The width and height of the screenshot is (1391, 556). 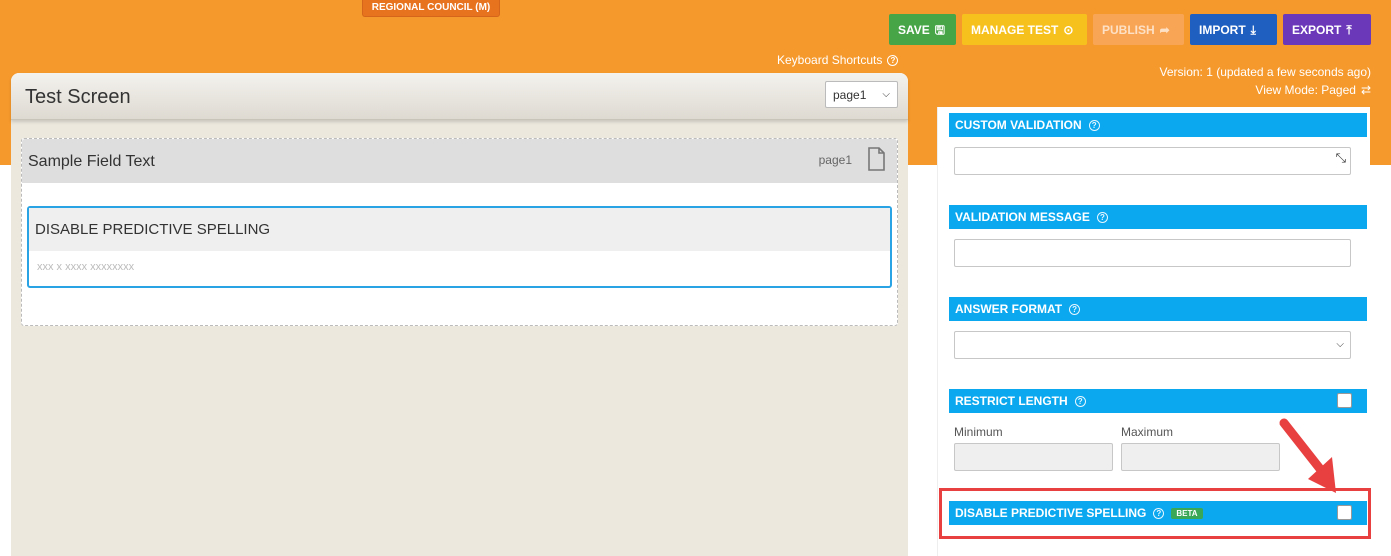 I want to click on restrict-length-checkbox, so click(x=1344, y=400).